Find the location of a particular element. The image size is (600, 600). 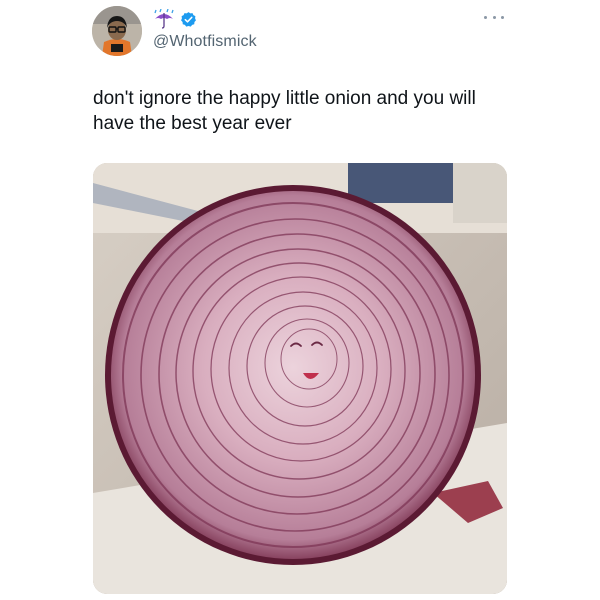

verified-badge-icon is located at coordinates (188, 19).